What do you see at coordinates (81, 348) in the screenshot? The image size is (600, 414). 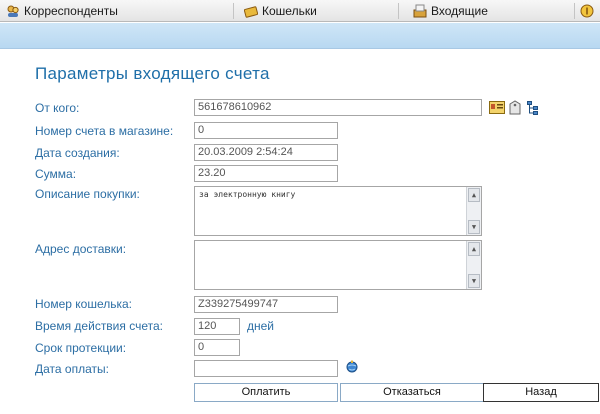 I see `protection-label: Срок протекции:` at bounding box center [81, 348].